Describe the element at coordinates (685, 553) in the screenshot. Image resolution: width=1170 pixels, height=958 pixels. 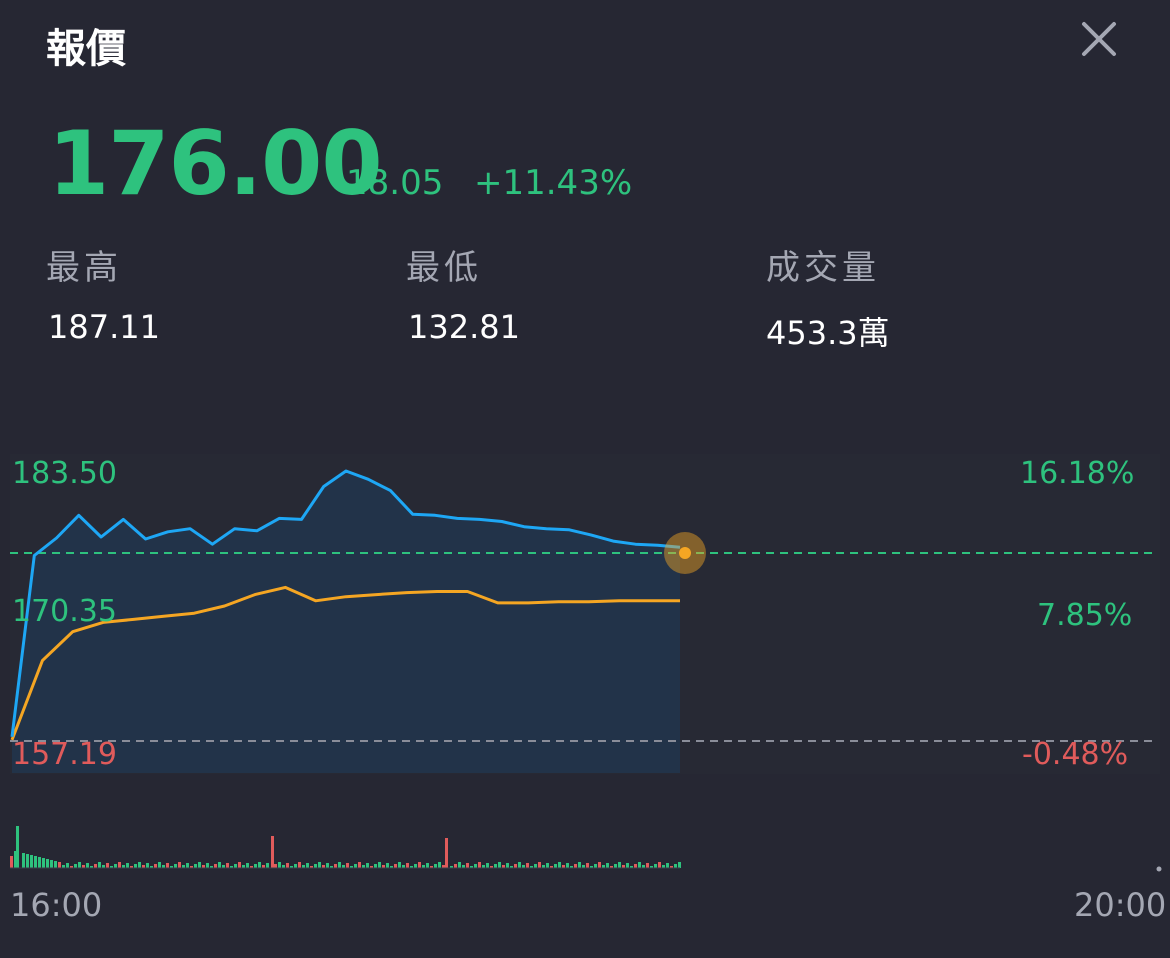
I see `current-point` at that location.